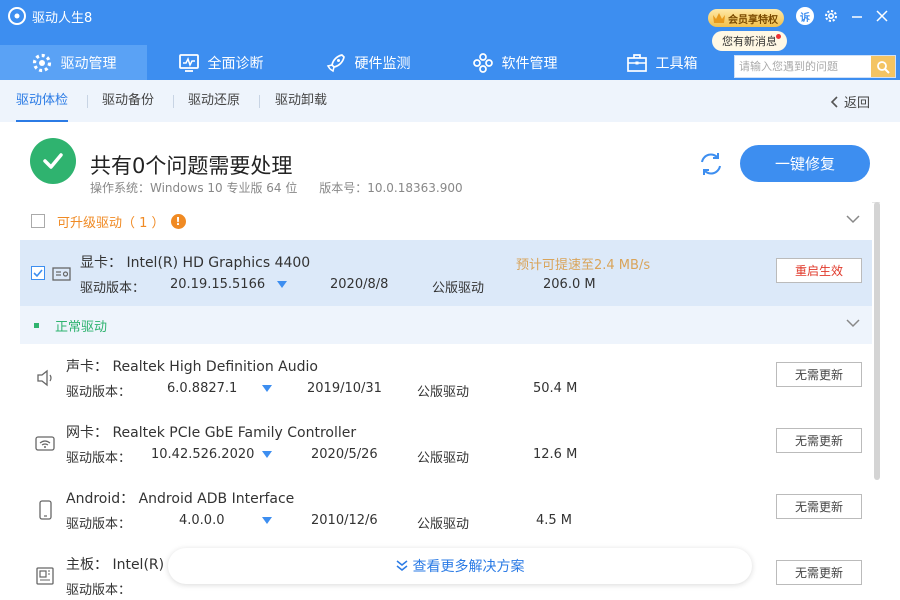 The height and width of the screenshot is (600, 900). I want to click on apps-icon, so click(482, 62).